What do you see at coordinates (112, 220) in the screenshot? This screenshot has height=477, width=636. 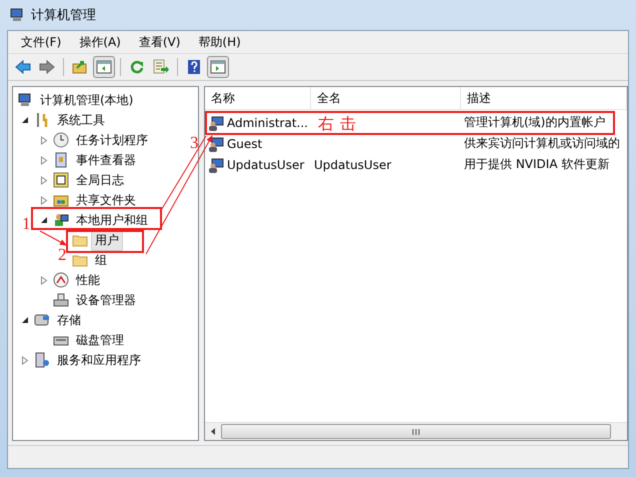 I see `tree-item: 本地用户和组` at bounding box center [112, 220].